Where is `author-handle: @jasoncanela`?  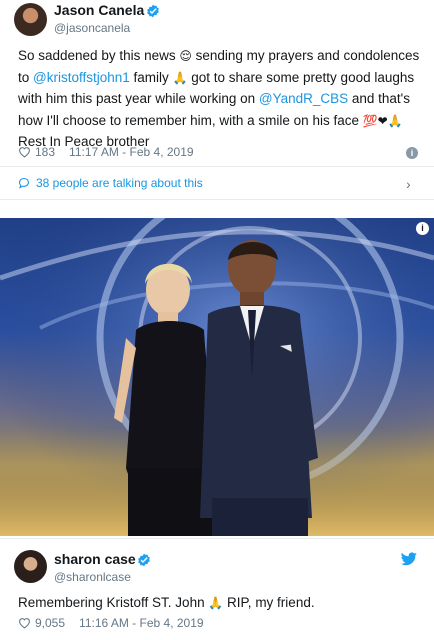 author-handle: @jasoncanela is located at coordinates (92, 28).